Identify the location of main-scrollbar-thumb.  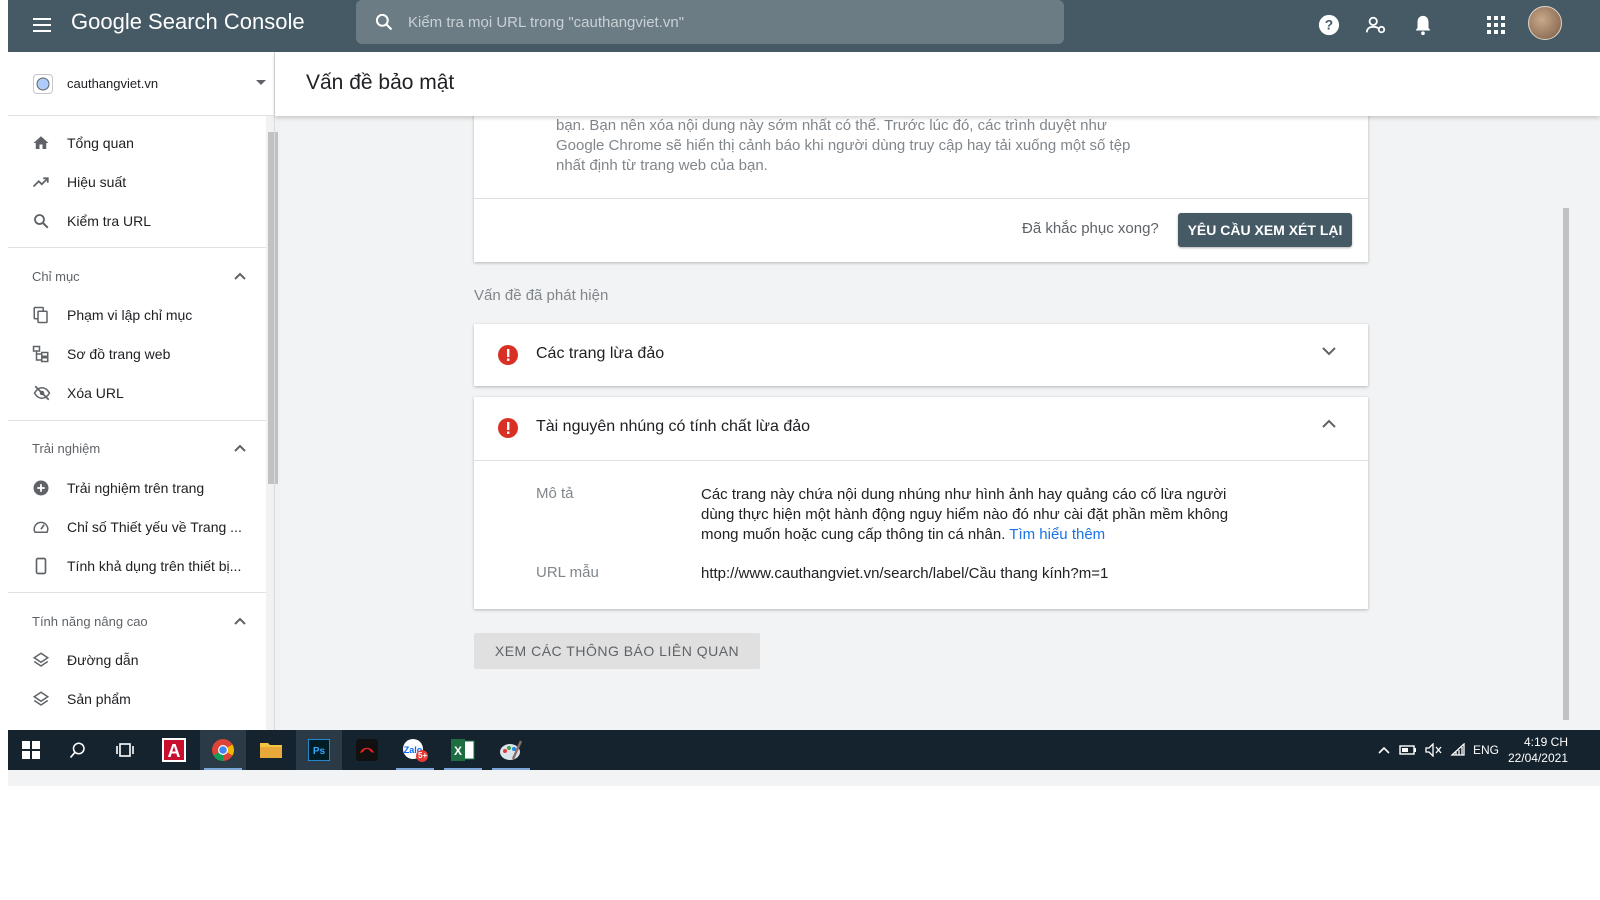
(1566, 464).